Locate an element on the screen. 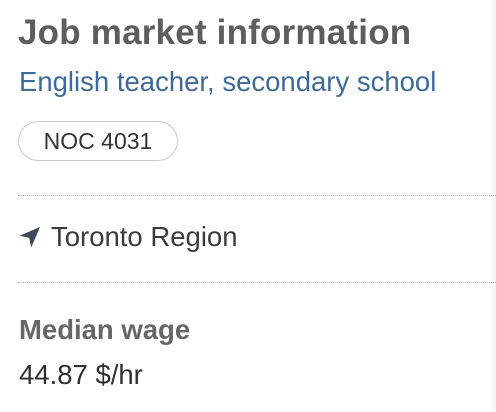  noc-badge-label: NOC 4031 is located at coordinates (98, 140).